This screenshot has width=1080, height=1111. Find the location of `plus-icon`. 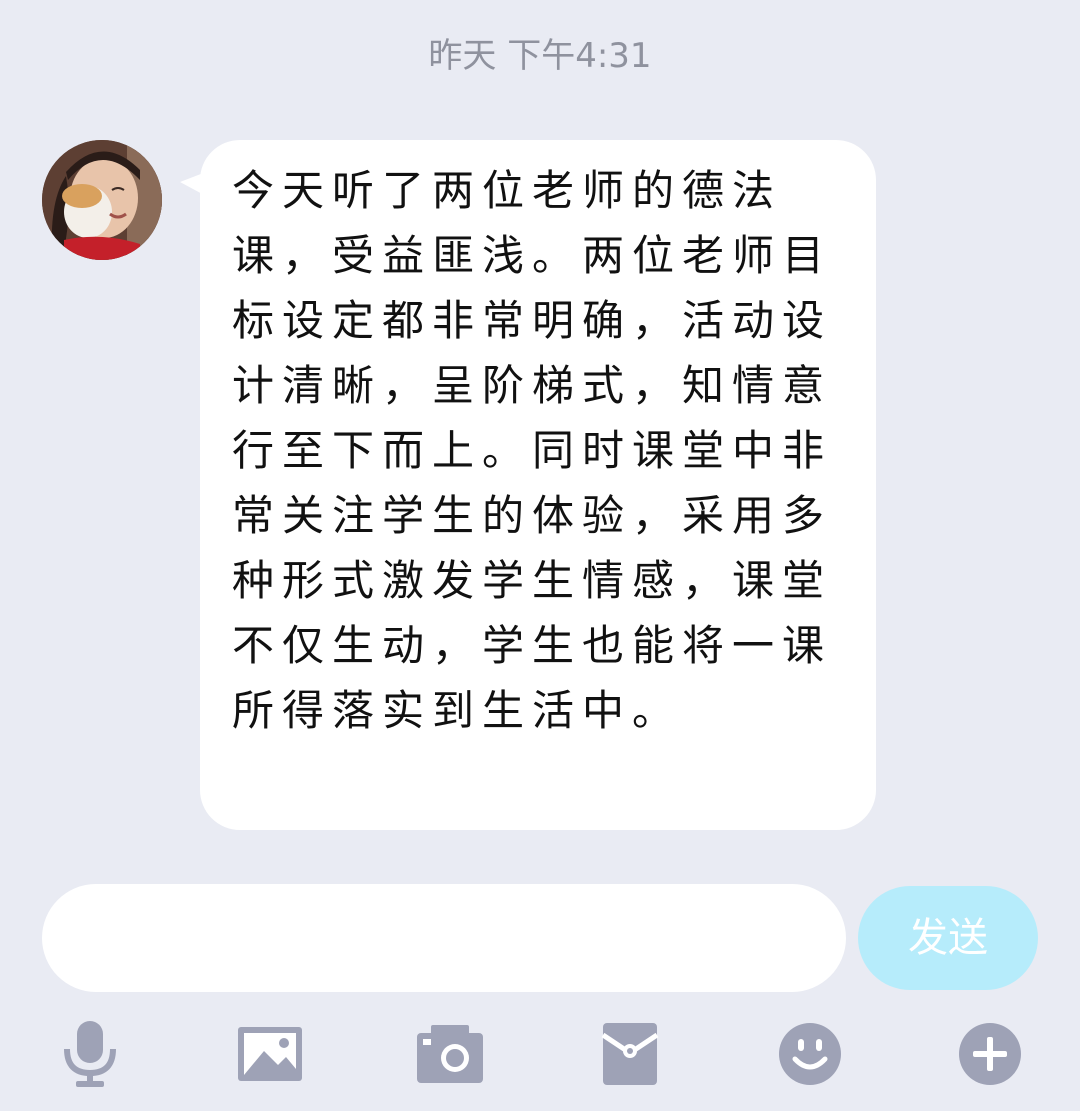

plus-icon is located at coordinates (990, 1054).